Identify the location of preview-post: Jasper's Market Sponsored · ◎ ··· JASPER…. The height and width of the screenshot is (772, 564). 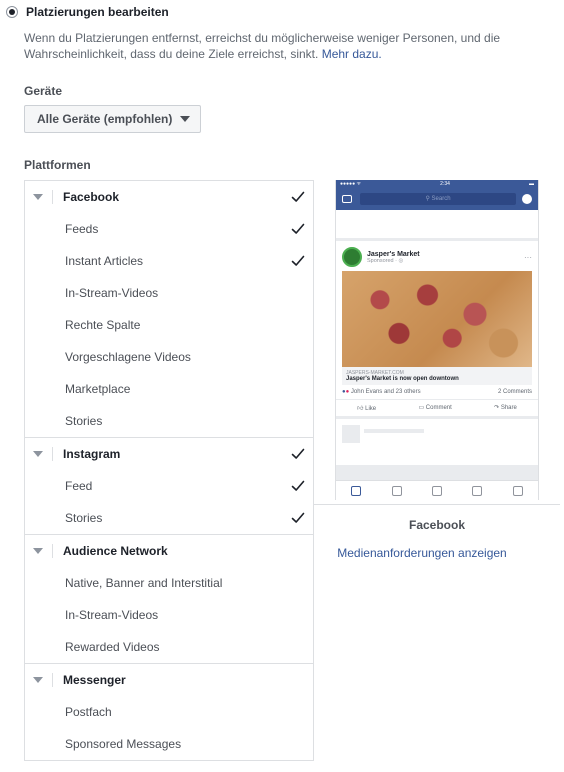
(437, 328).